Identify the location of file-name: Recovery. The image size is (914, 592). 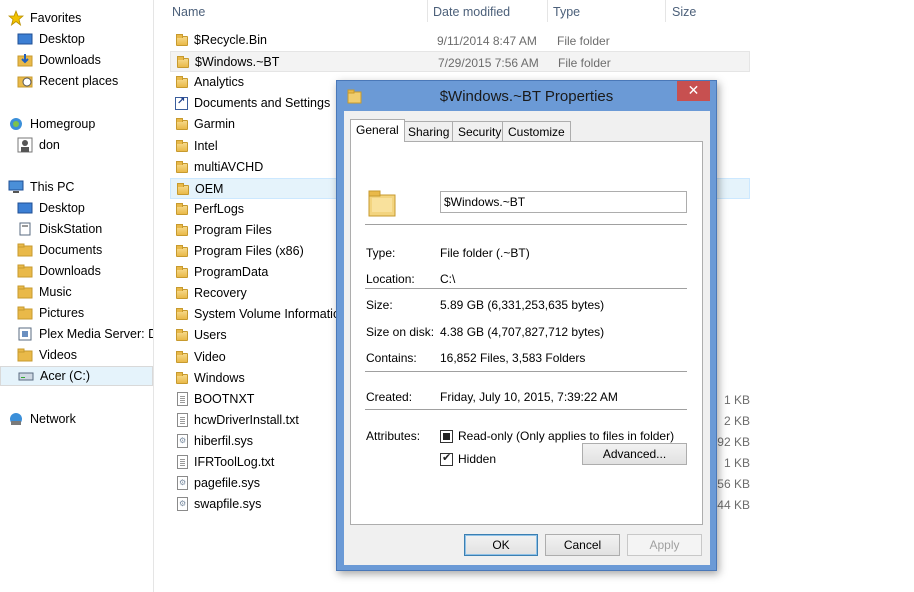
(220, 293).